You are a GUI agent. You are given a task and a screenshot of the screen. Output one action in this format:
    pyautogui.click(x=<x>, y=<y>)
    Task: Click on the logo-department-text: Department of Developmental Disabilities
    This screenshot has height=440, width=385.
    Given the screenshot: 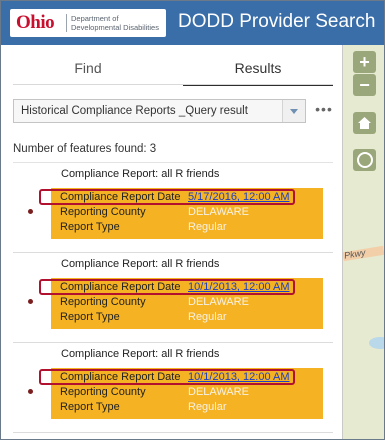 What is the action you would take?
    pyautogui.click(x=115, y=23)
    